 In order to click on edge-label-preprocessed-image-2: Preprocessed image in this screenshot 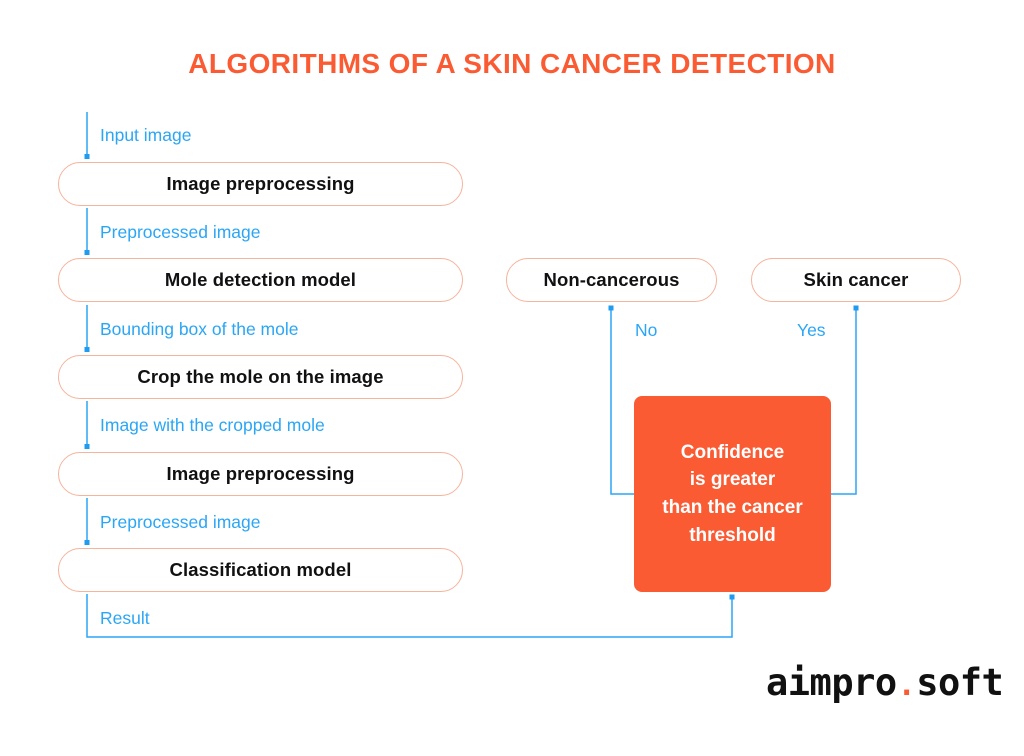, I will do `click(180, 522)`.